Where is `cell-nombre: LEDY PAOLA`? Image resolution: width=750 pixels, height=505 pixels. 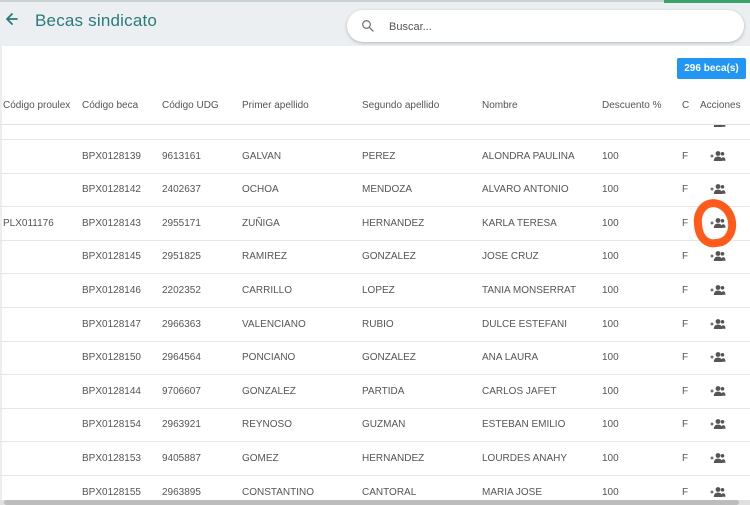
cell-nombre: LEDY PAOLA is located at coordinates (512, 126).